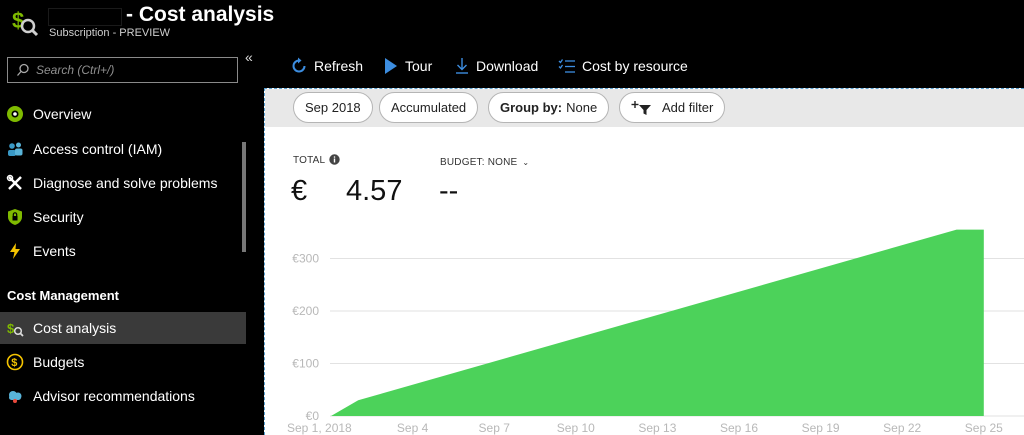  What do you see at coordinates (531, 107) in the screenshot?
I see `group-by-label: Group by:` at bounding box center [531, 107].